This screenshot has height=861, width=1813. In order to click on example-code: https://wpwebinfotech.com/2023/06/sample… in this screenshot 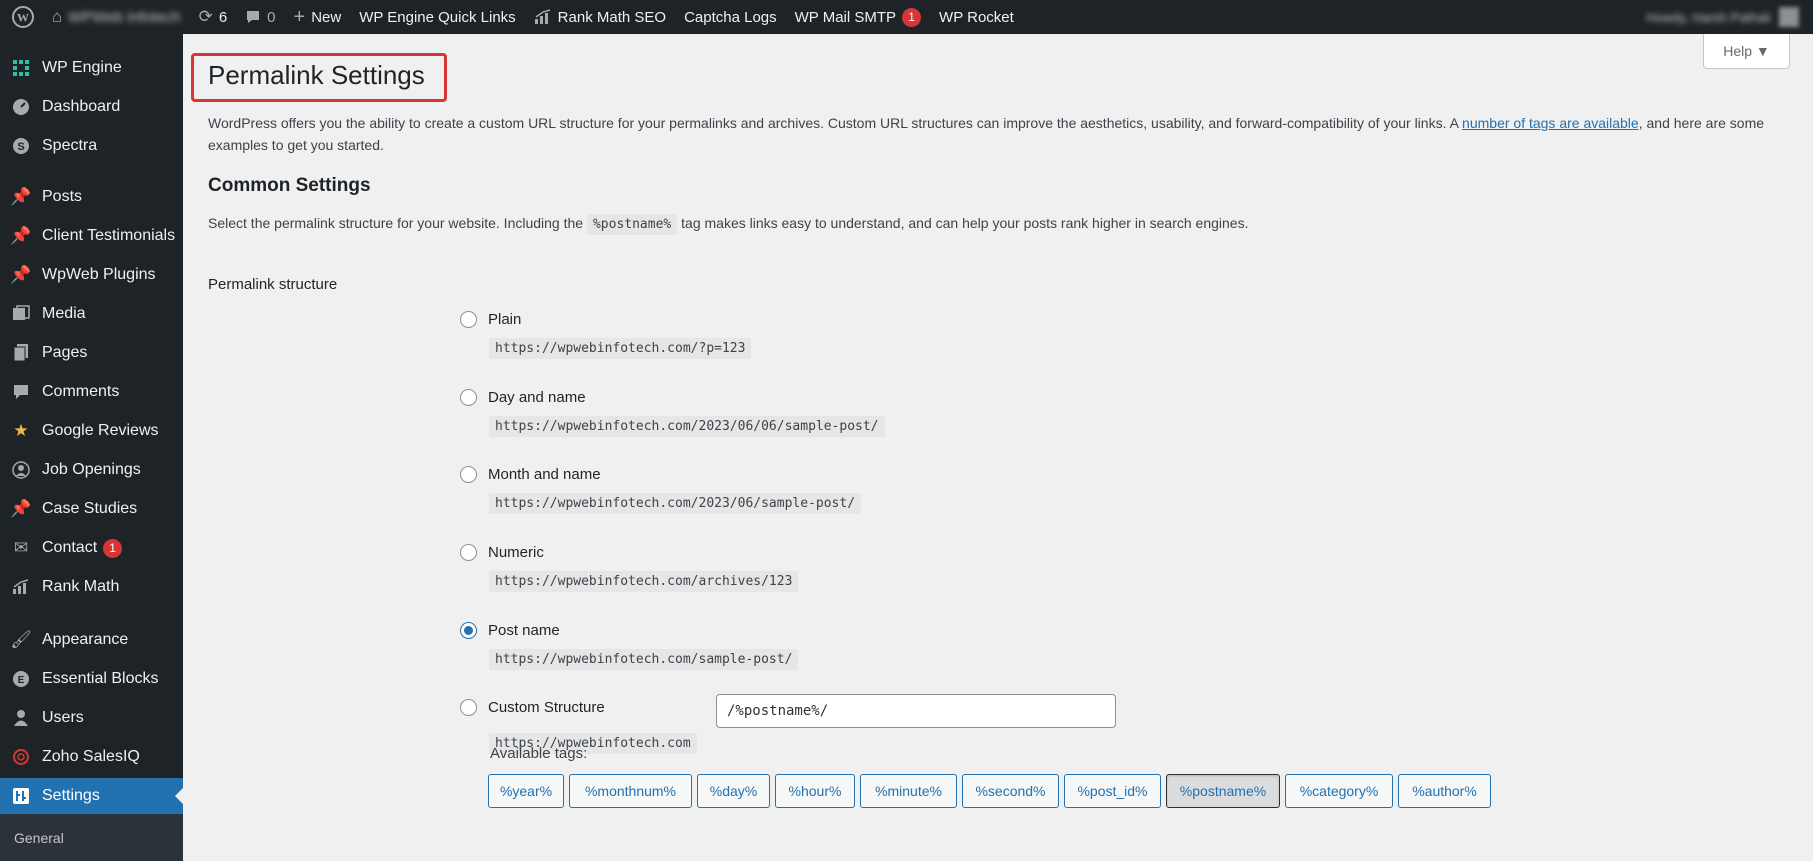, I will do `click(675, 503)`.